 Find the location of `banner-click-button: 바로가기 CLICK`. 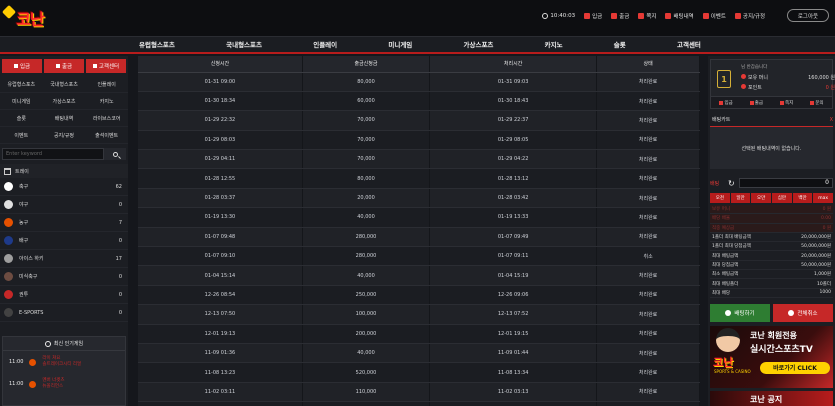

banner-click-button: 바로가기 CLICK is located at coordinates (795, 367).